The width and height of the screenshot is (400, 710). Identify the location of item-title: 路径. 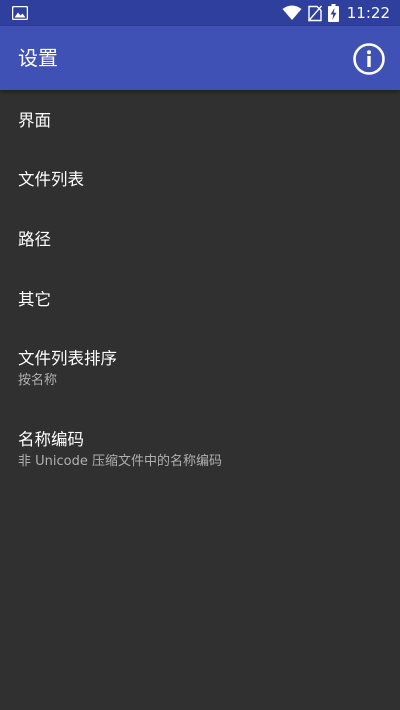
(34, 239).